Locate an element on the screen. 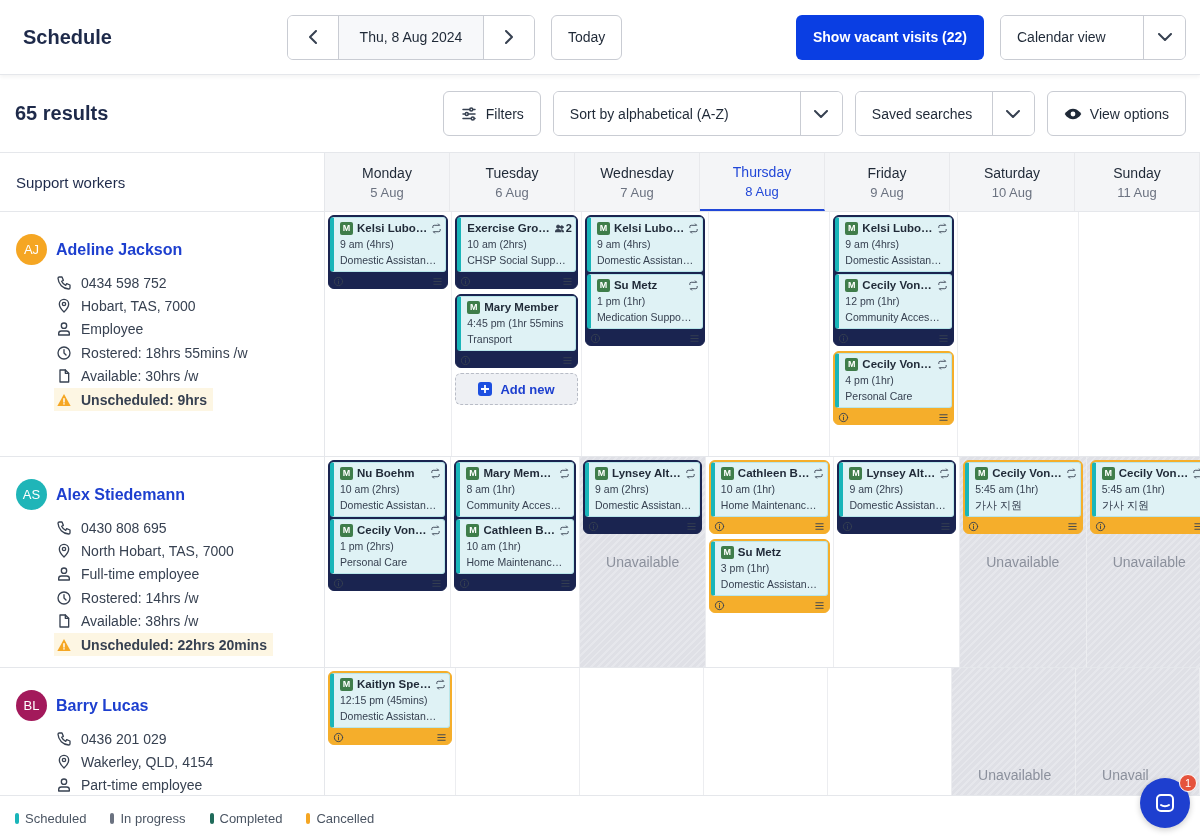 The width and height of the screenshot is (1200, 840). worker-detail: Hobart, TAS, 7000 is located at coordinates (138, 306).